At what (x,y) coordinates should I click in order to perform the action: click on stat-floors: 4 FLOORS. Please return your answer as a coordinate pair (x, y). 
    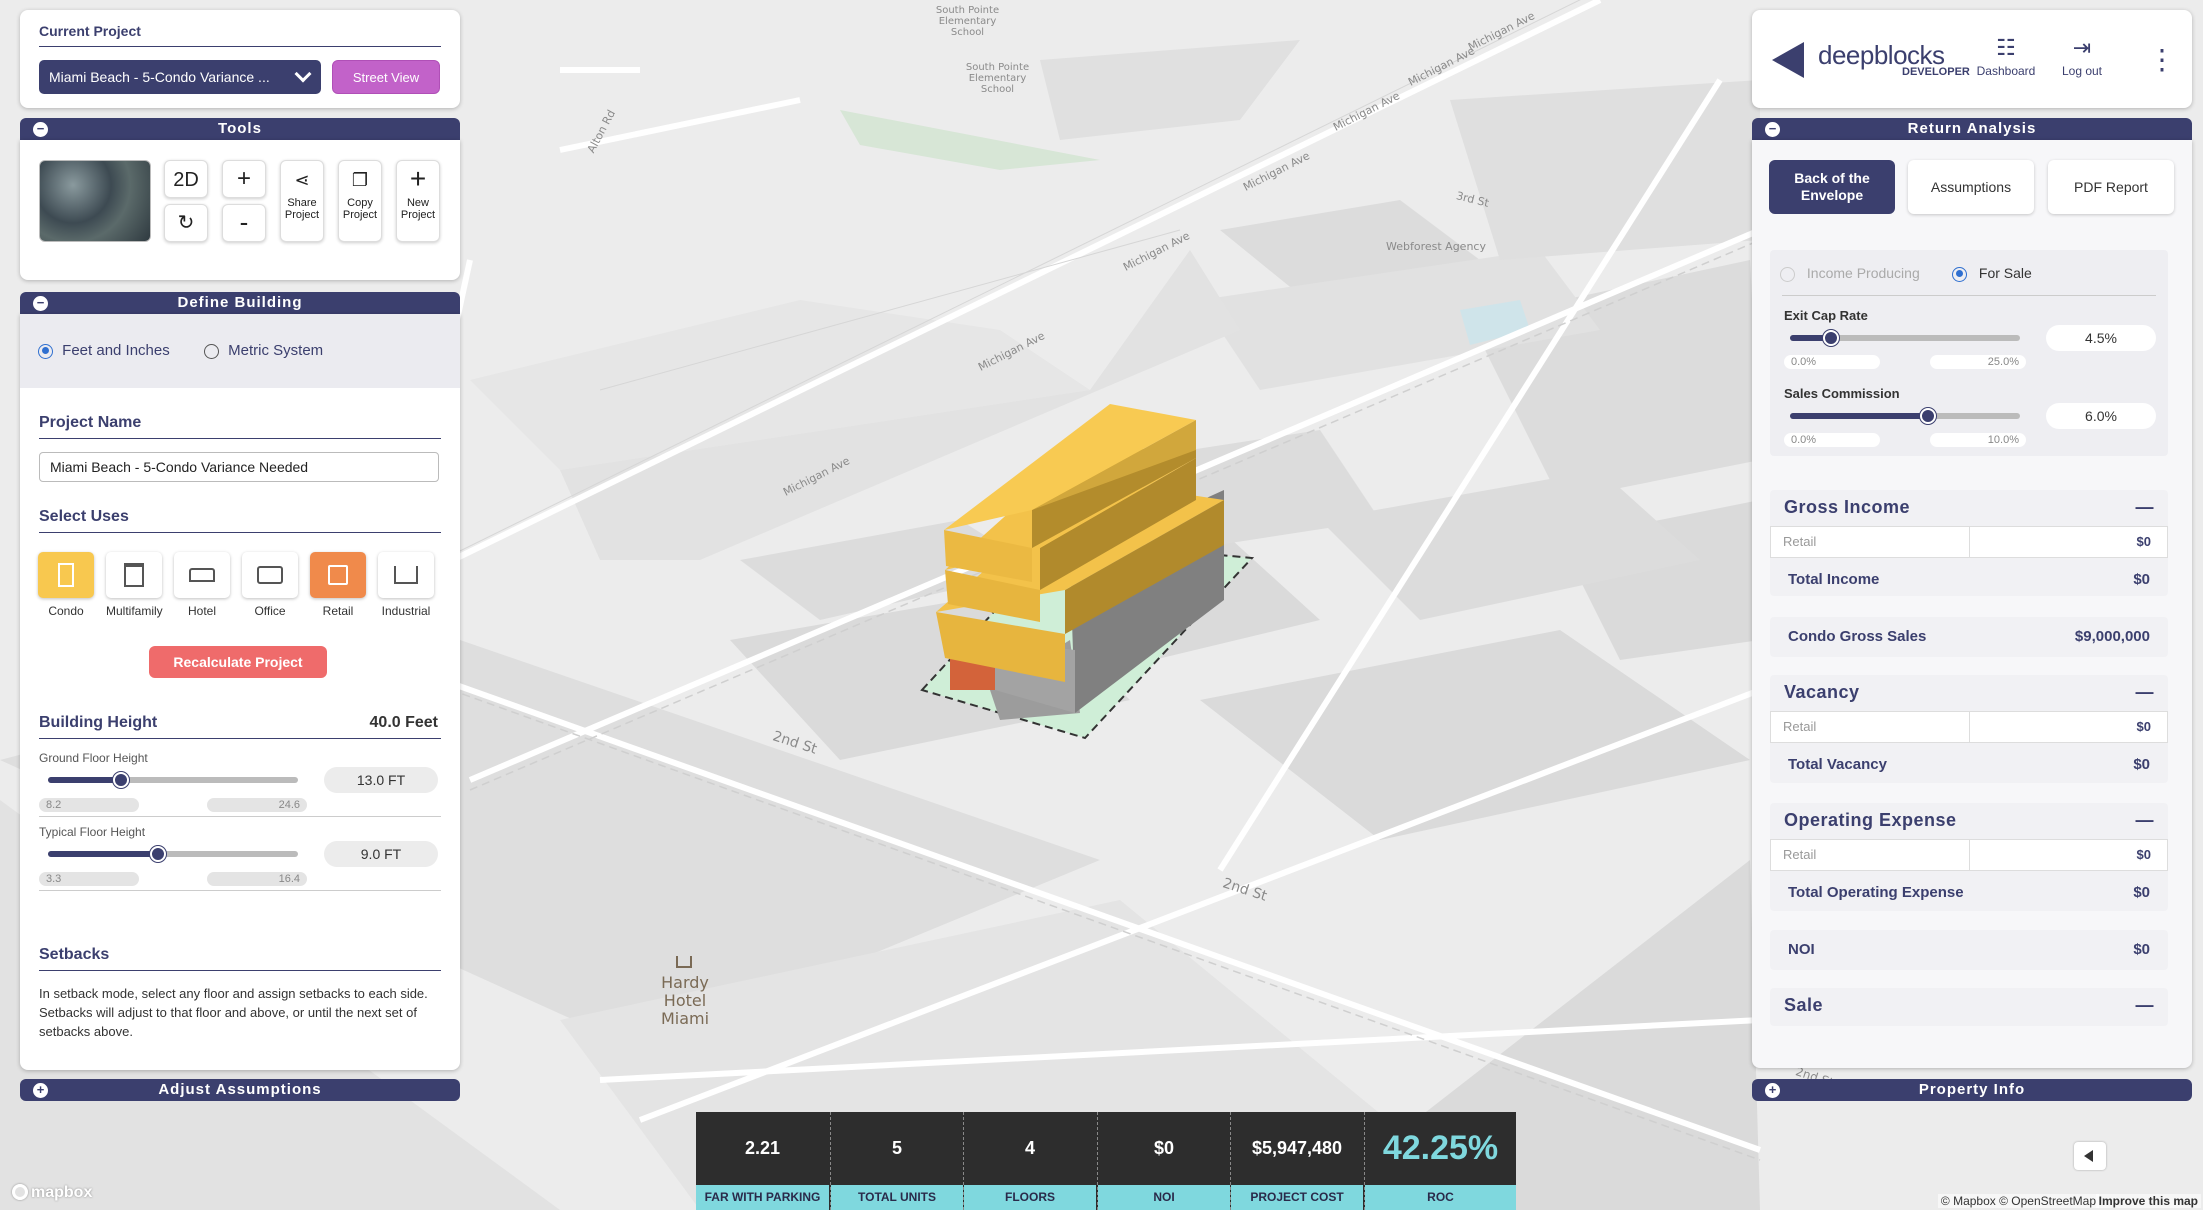
    Looking at the image, I should click on (1029, 1161).